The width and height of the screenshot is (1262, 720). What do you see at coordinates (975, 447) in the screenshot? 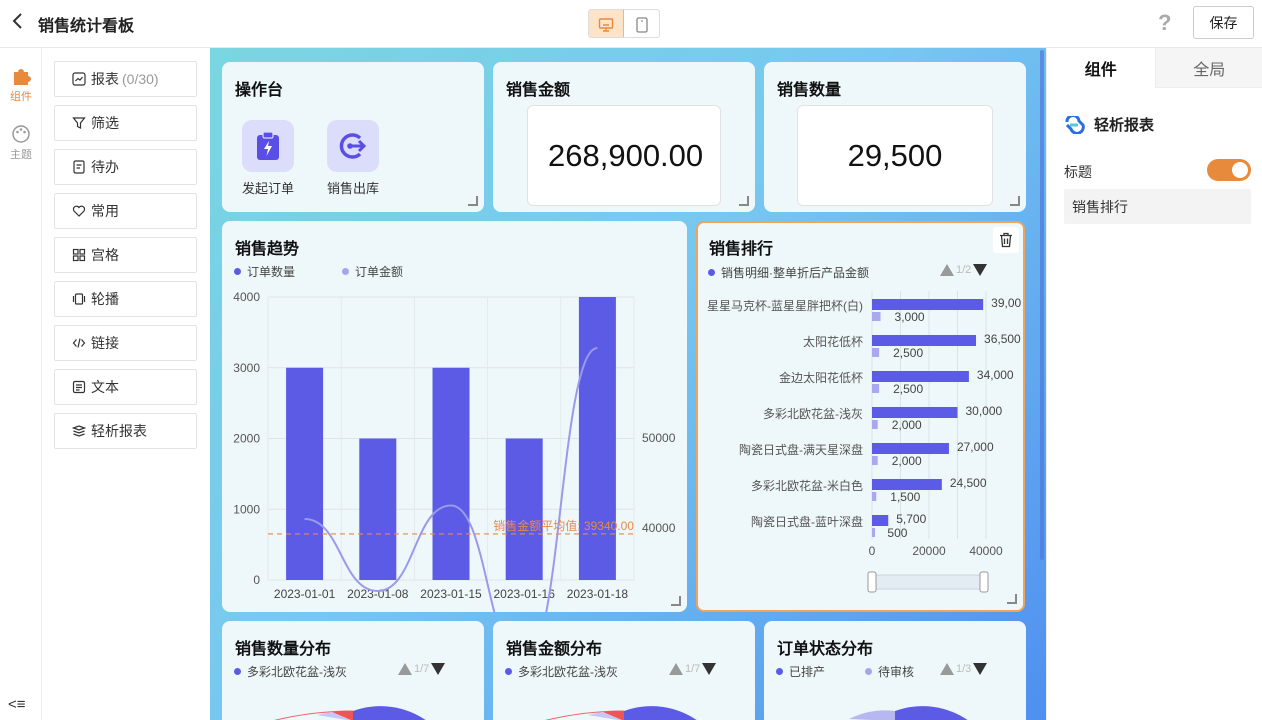
I see `data-label: 27,000` at bounding box center [975, 447].